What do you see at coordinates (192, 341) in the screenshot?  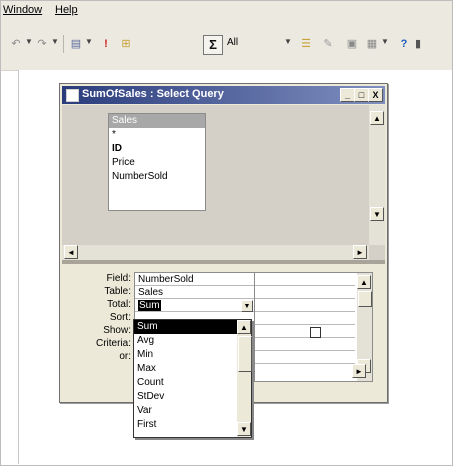 I see `dropdown-option-avg: Avg` at bounding box center [192, 341].